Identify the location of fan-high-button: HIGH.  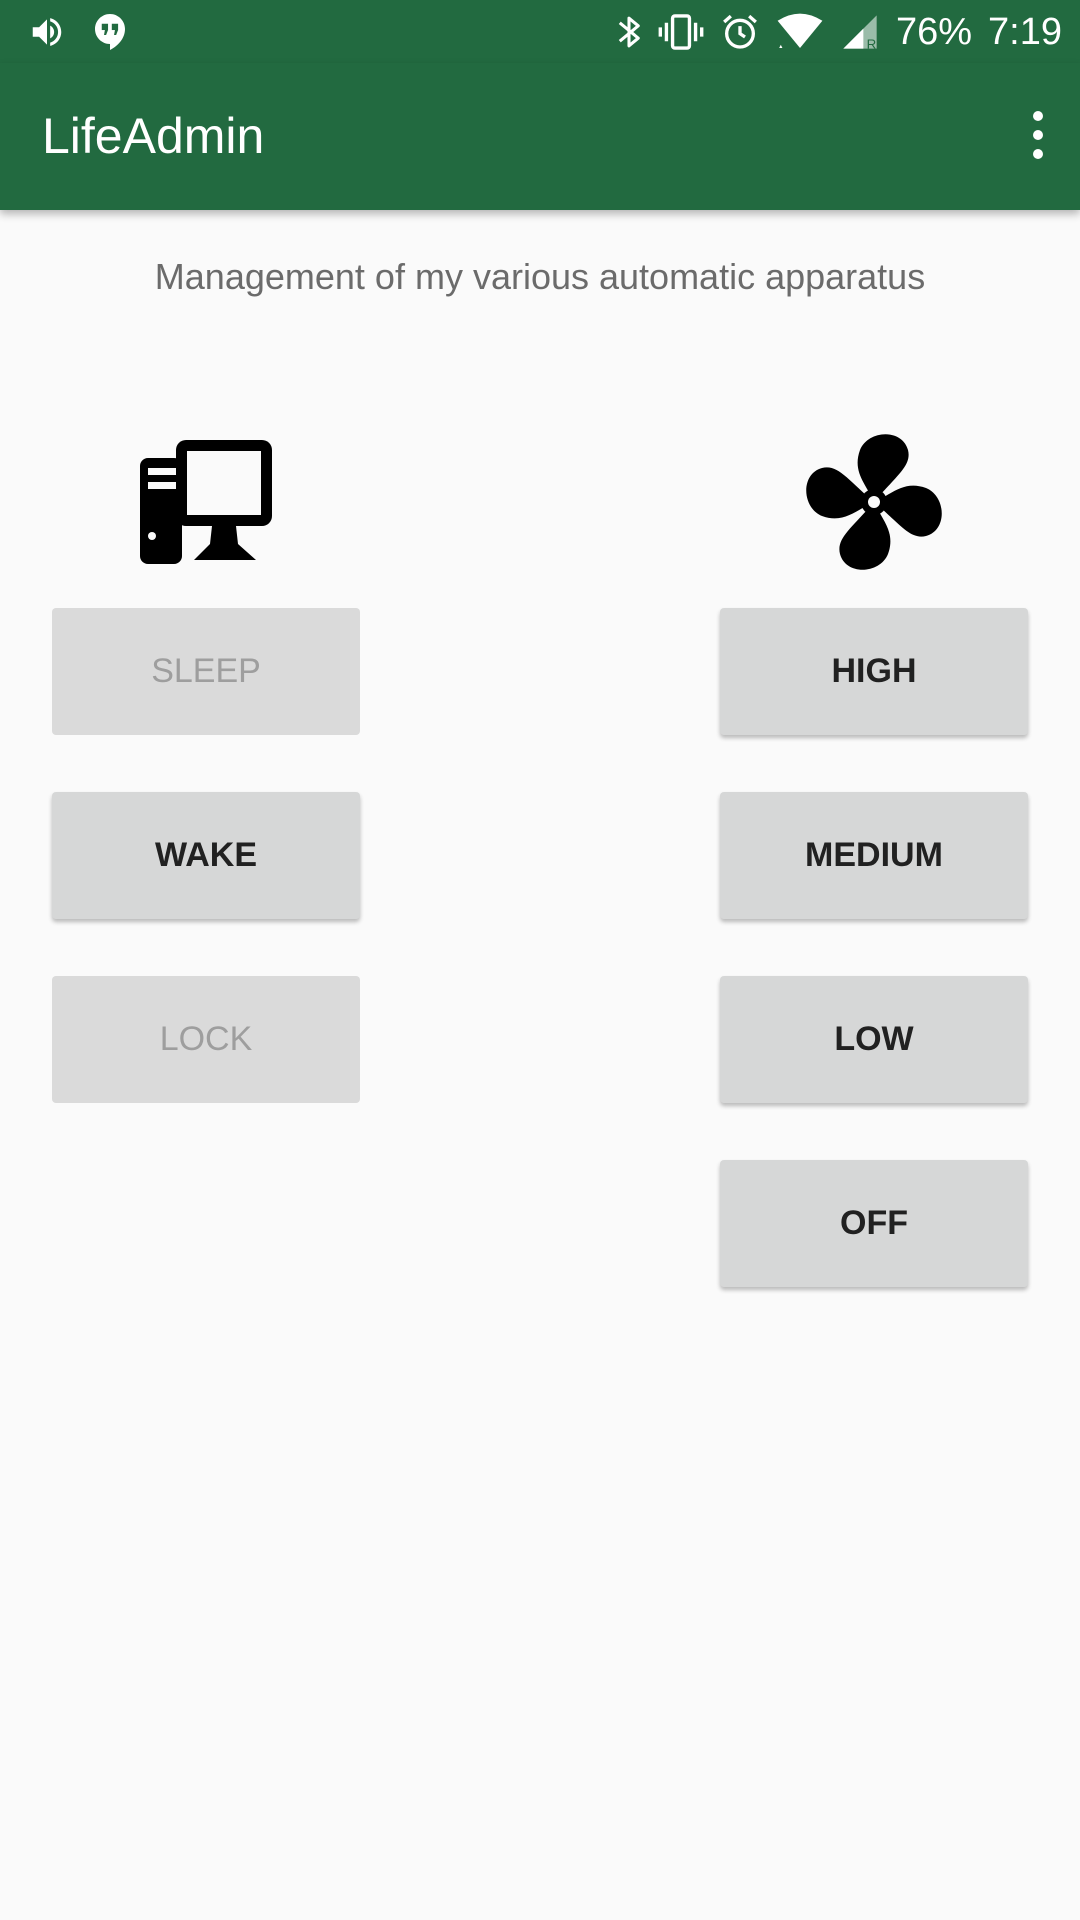
(874, 671).